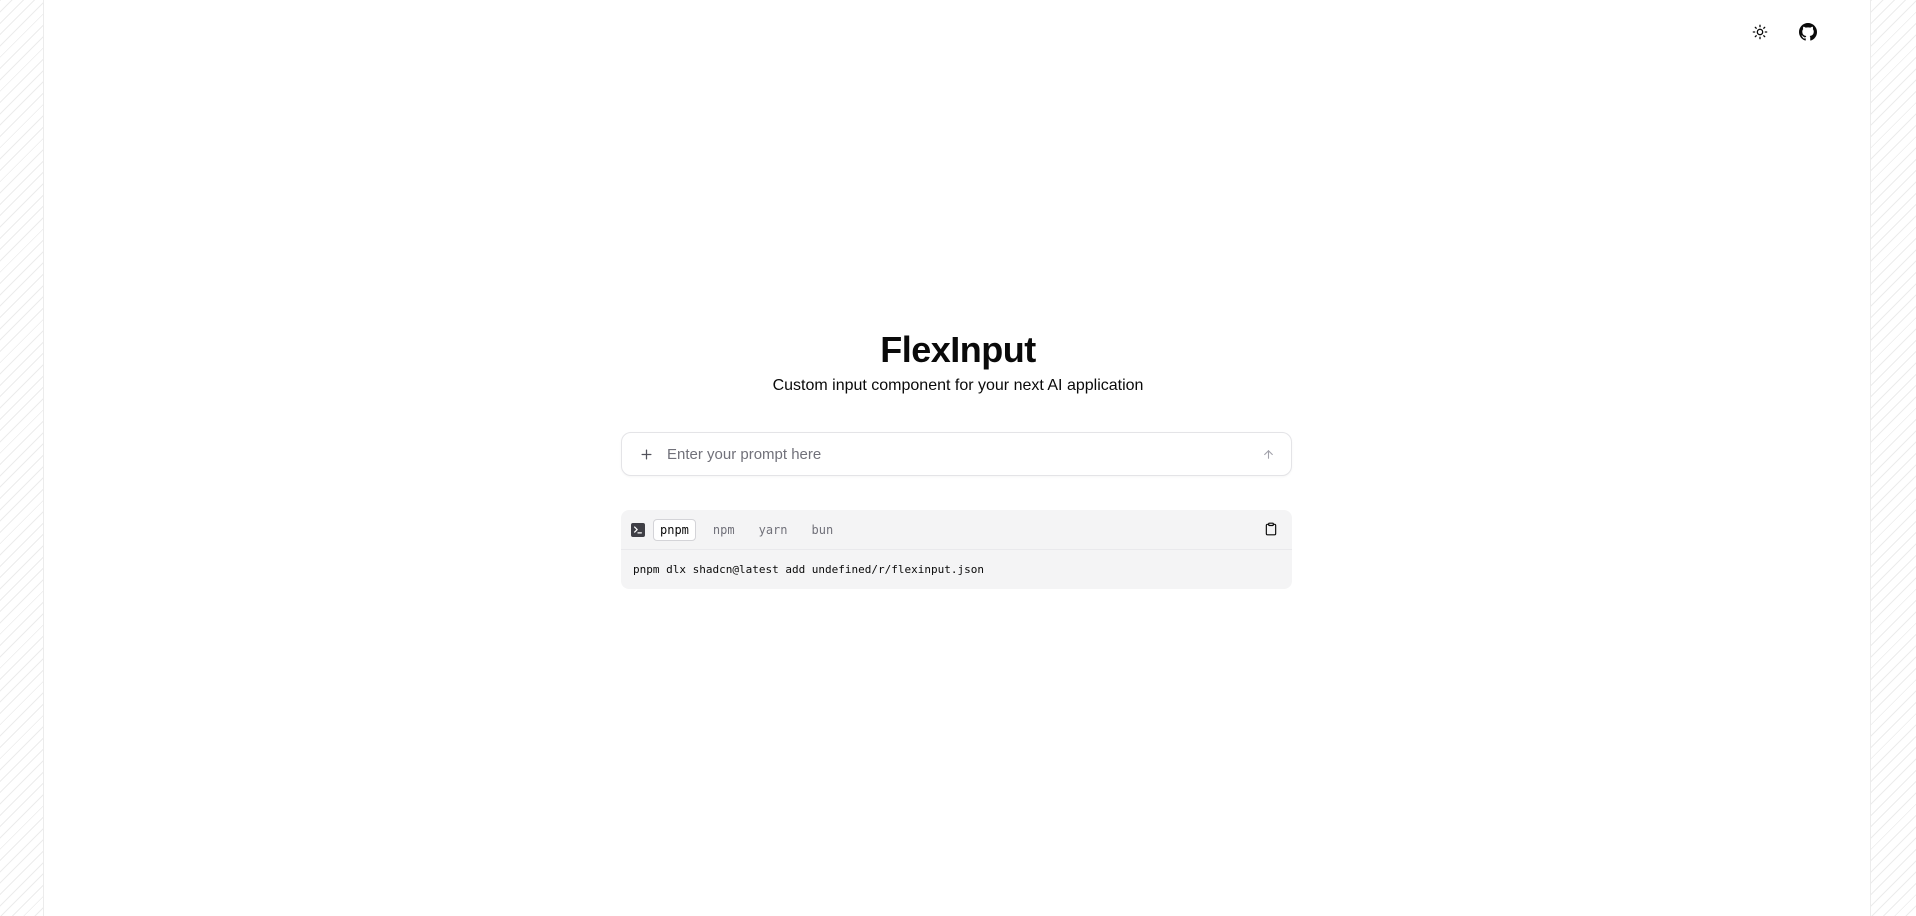 The height and width of the screenshot is (916, 1916). I want to click on tab-yarn: yarn, so click(773, 530).